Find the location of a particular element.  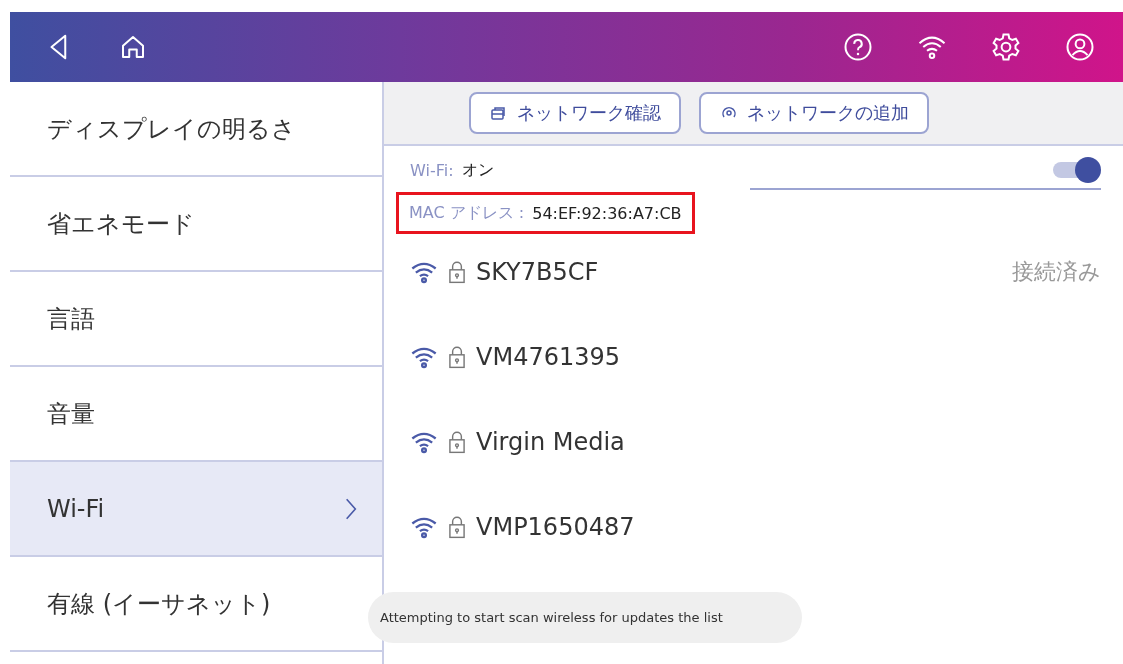

settings-icon is located at coordinates (1006, 47).